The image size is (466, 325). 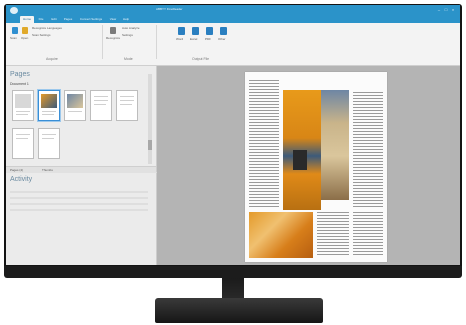 What do you see at coordinates (113, 38) in the screenshot?
I see `recognize-button: Recognize` at bounding box center [113, 38].